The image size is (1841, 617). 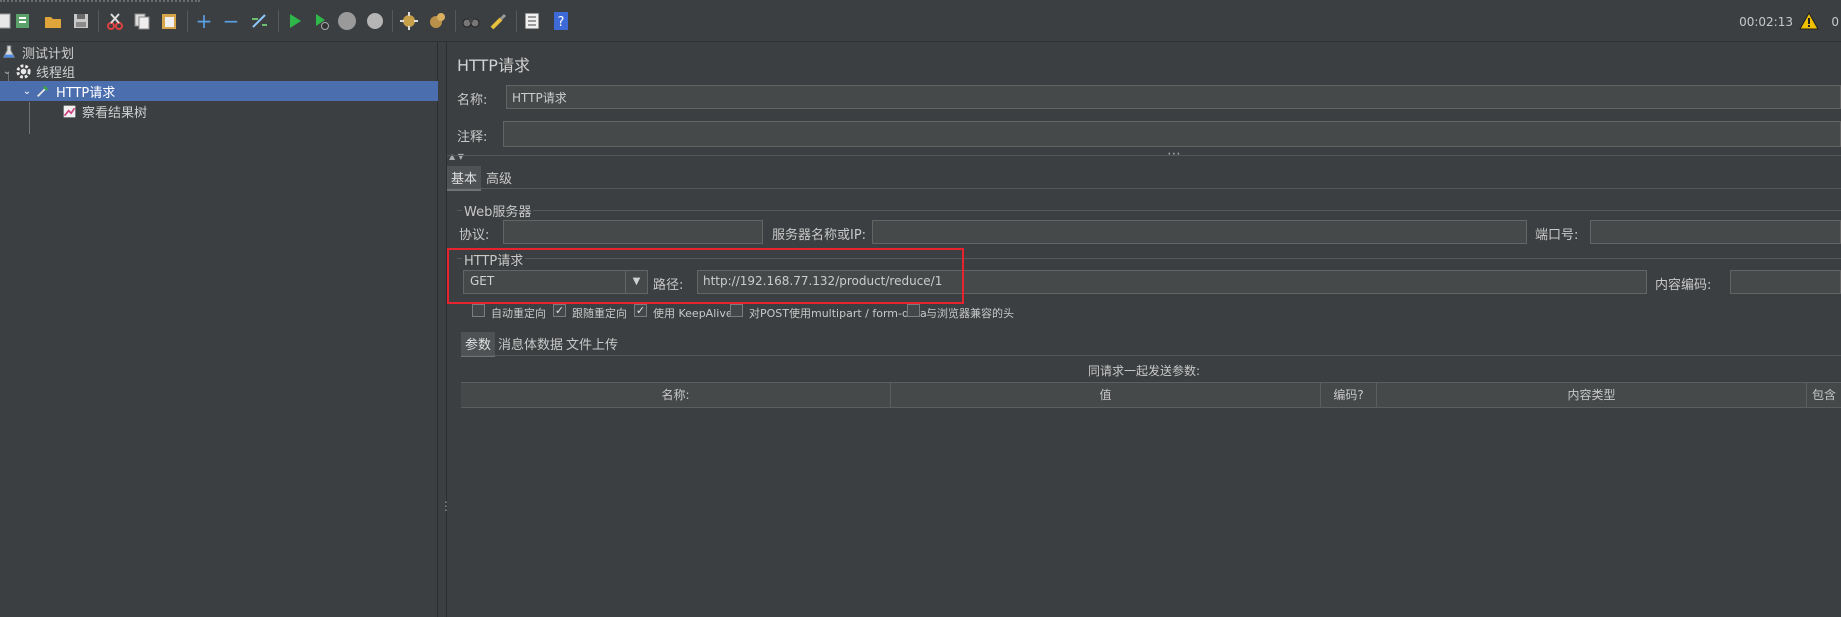 I want to click on collapse-arrows-icon: ▲ ▼, so click(x=456, y=156).